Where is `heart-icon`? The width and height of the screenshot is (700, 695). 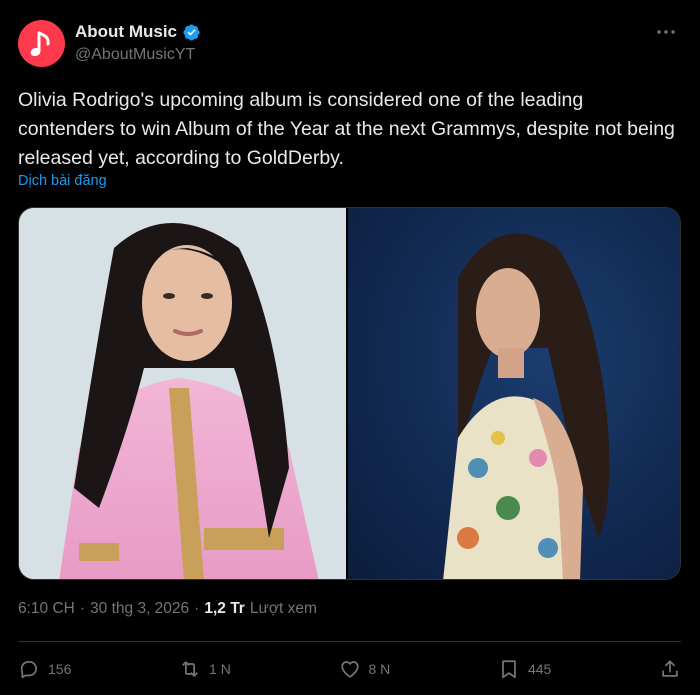 heart-icon is located at coordinates (349, 669).